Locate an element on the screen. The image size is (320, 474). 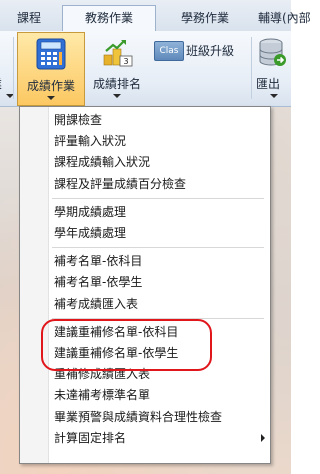
grades-button: 成績作業 is located at coordinates (51, 69).